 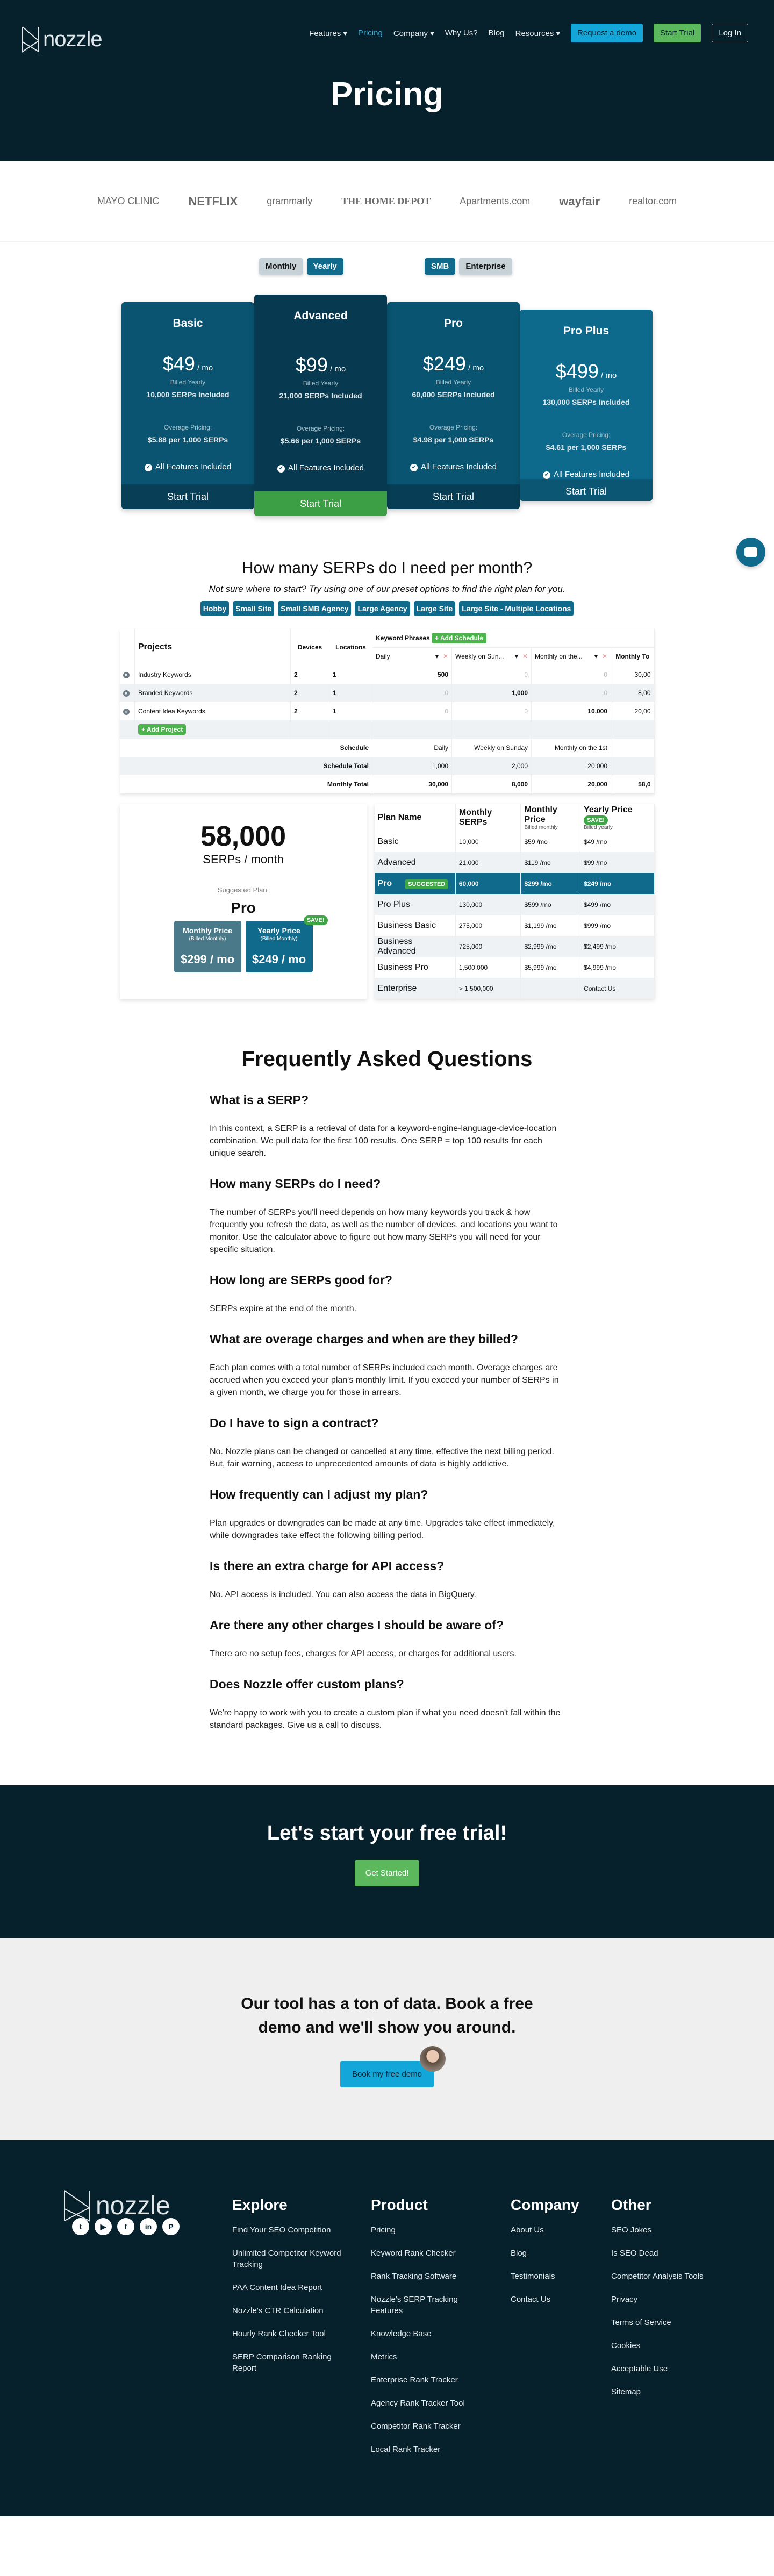 I want to click on keyword-input: 10,000, so click(x=571, y=711).